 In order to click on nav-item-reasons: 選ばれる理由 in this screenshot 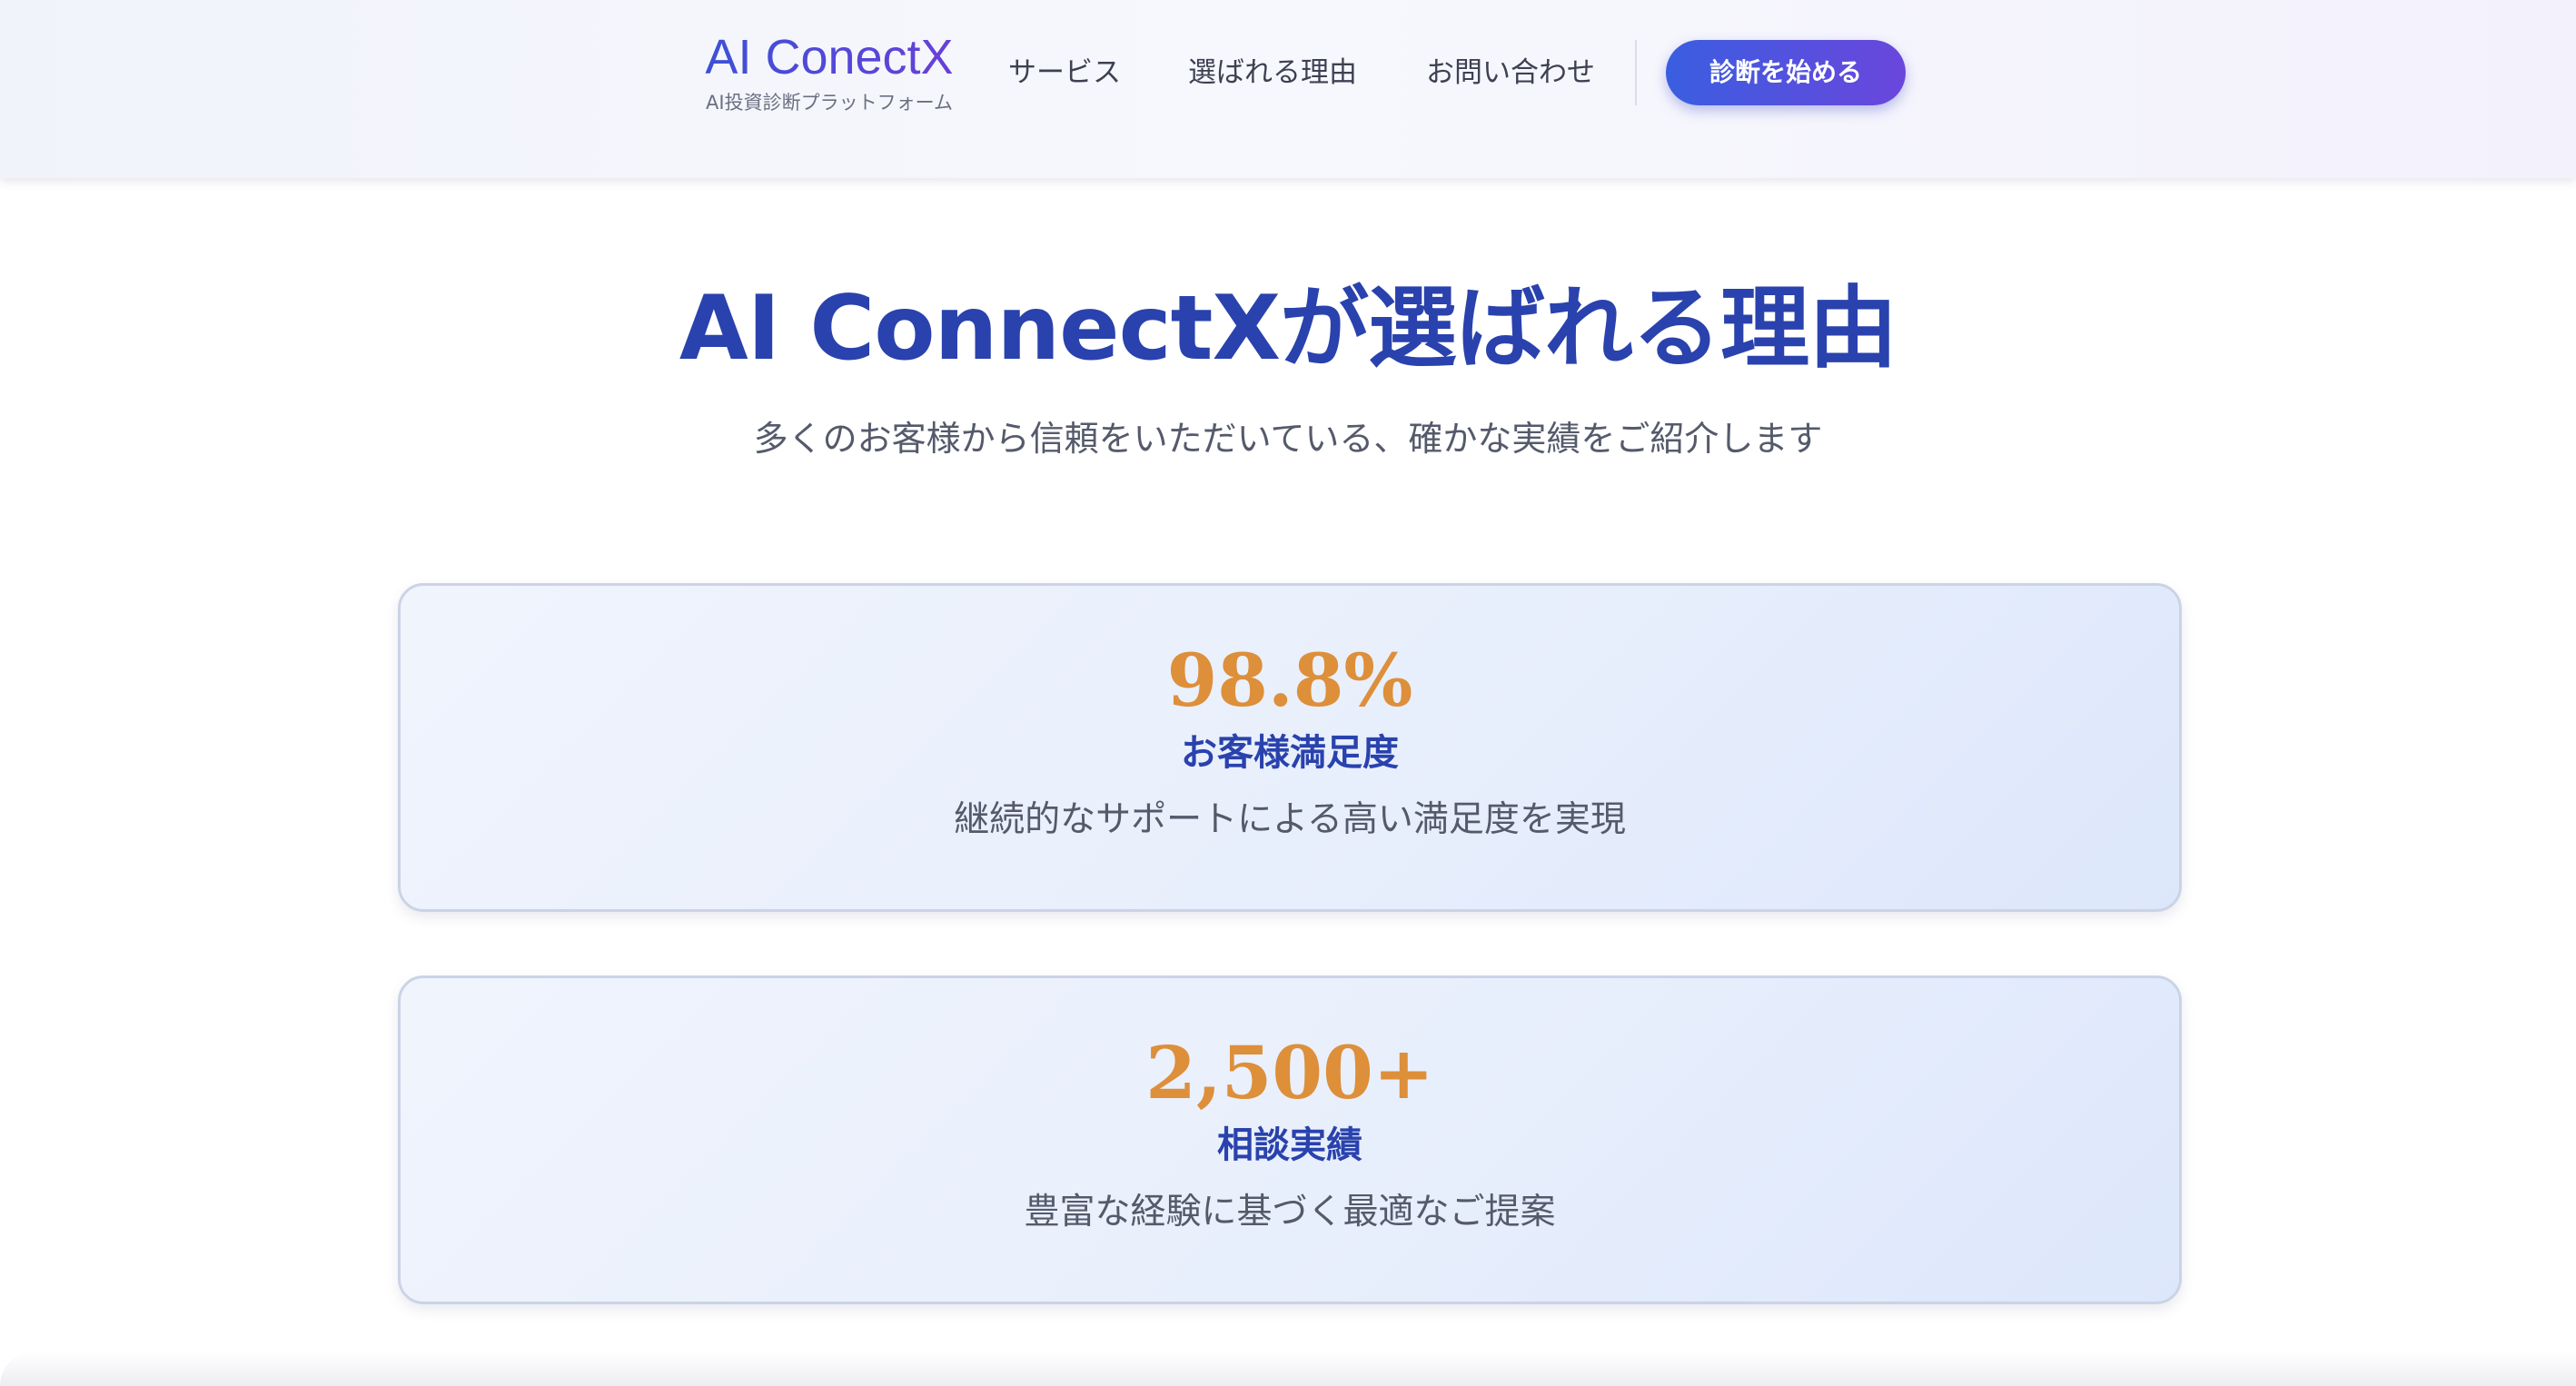, I will do `click(1272, 73)`.